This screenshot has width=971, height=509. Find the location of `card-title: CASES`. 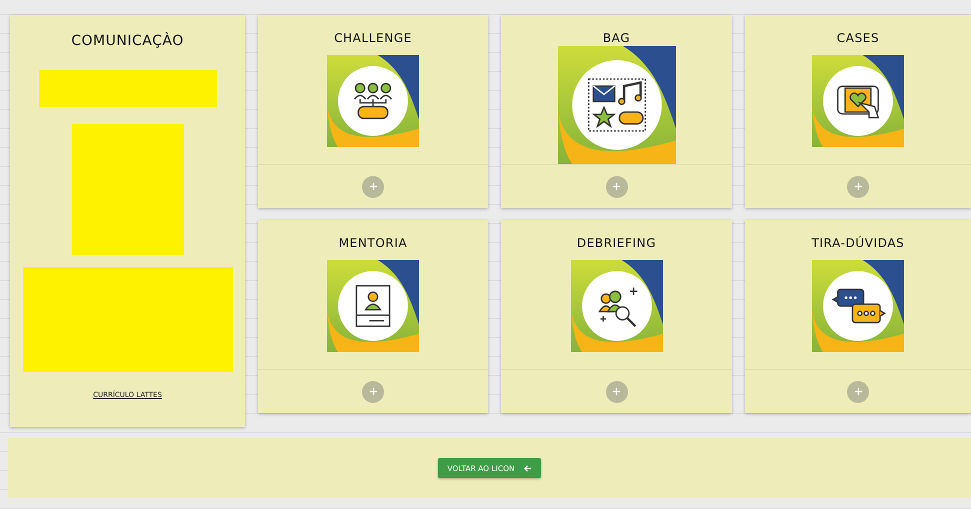

card-title: CASES is located at coordinates (858, 38).